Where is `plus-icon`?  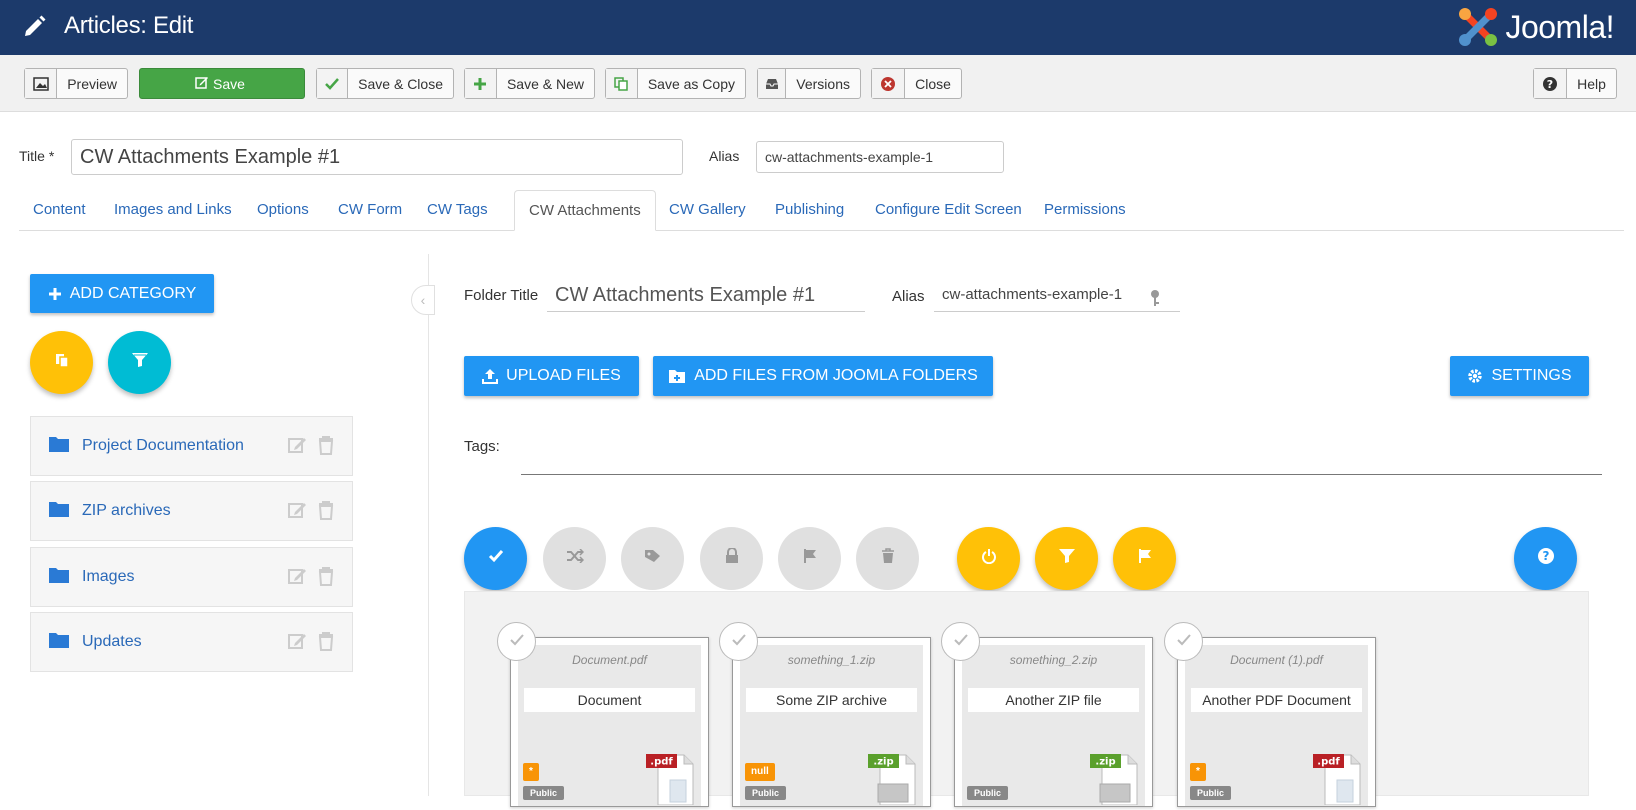
plus-icon is located at coordinates (55, 294).